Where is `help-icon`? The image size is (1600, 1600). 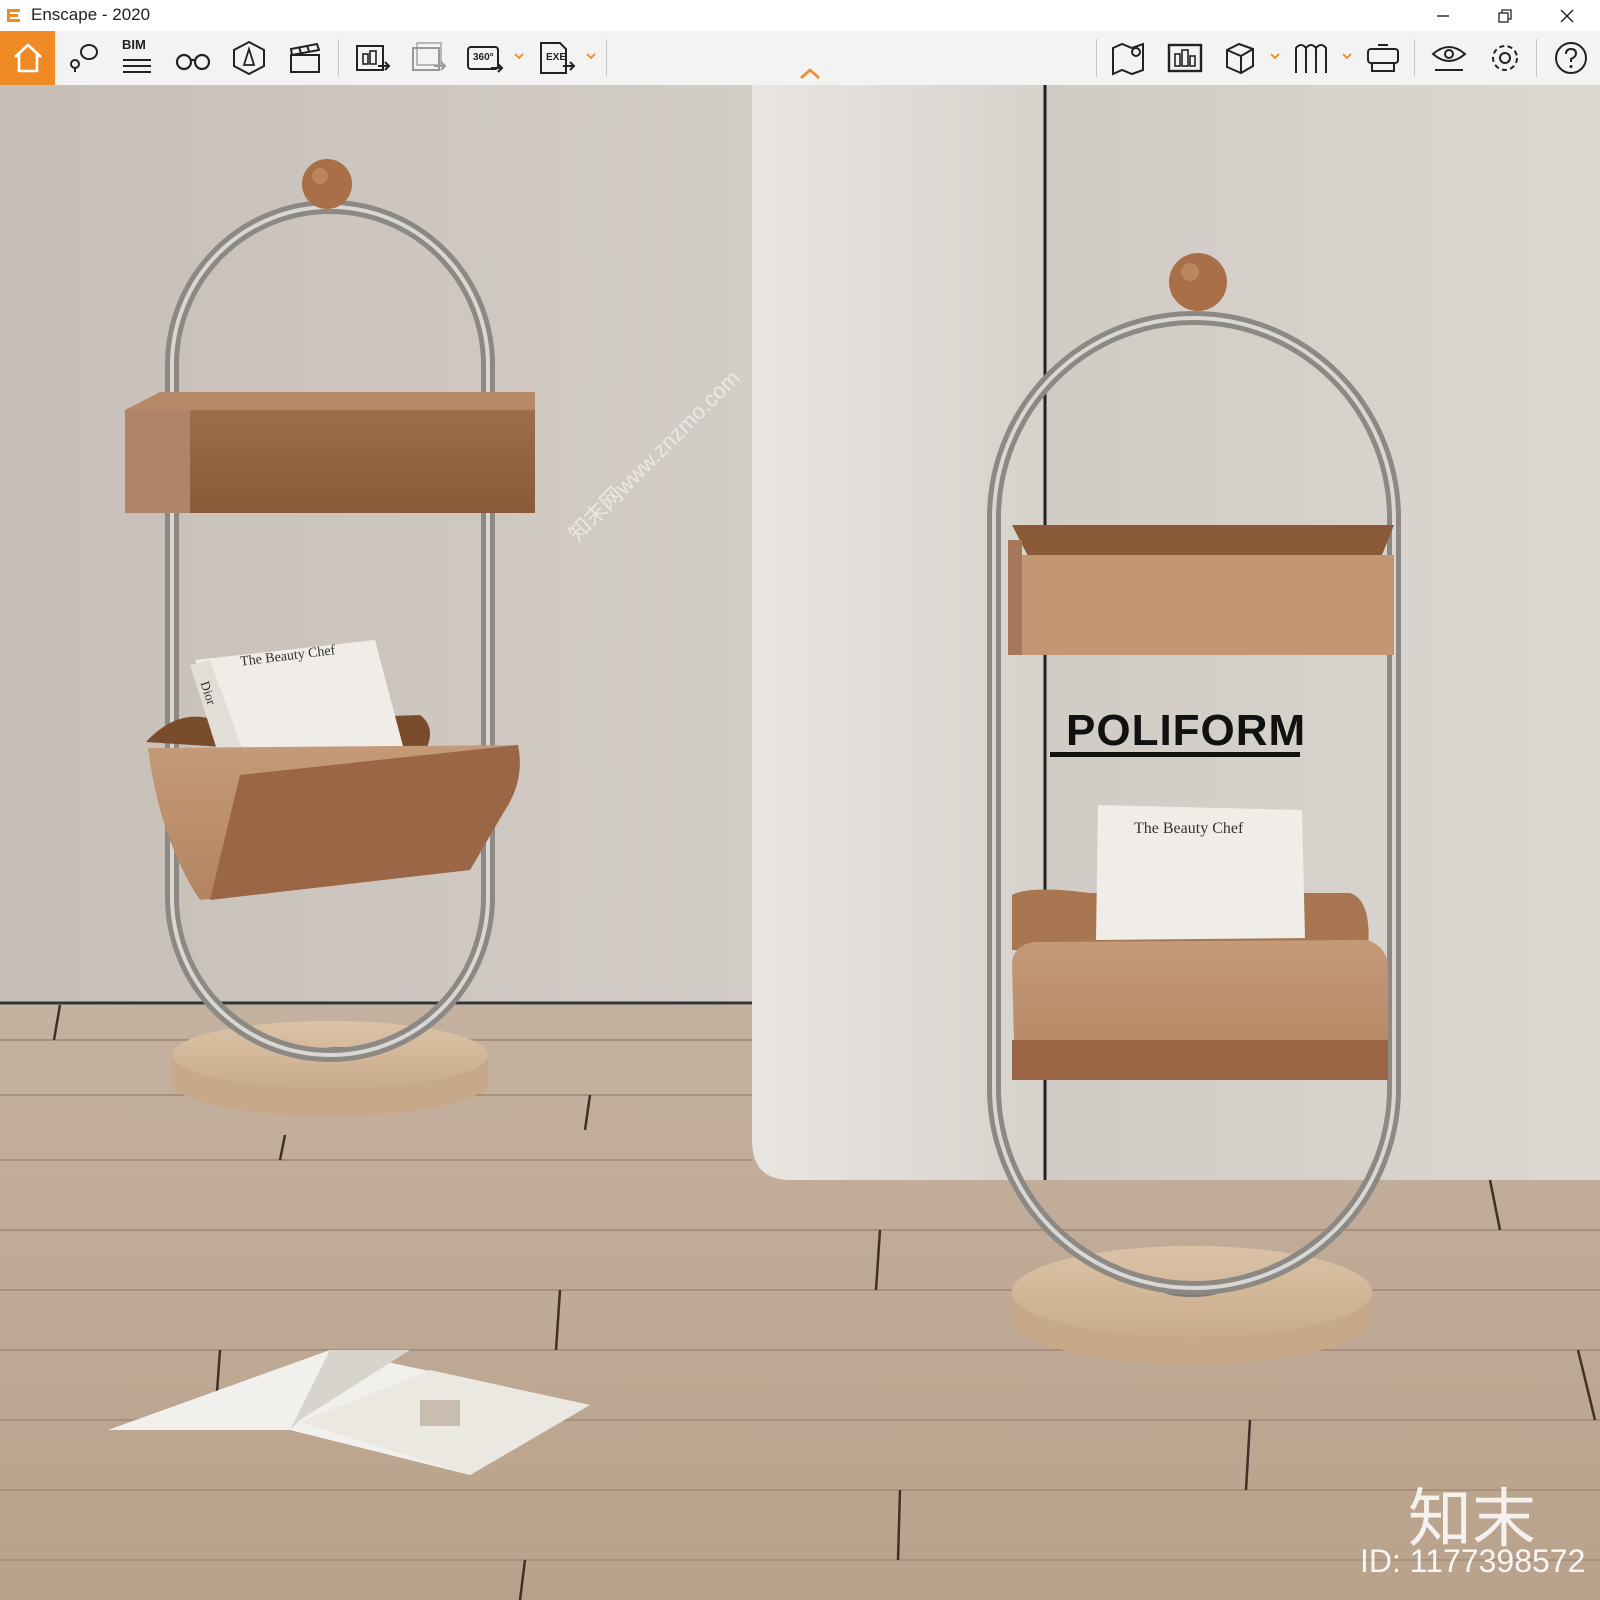
help-icon is located at coordinates (1571, 58).